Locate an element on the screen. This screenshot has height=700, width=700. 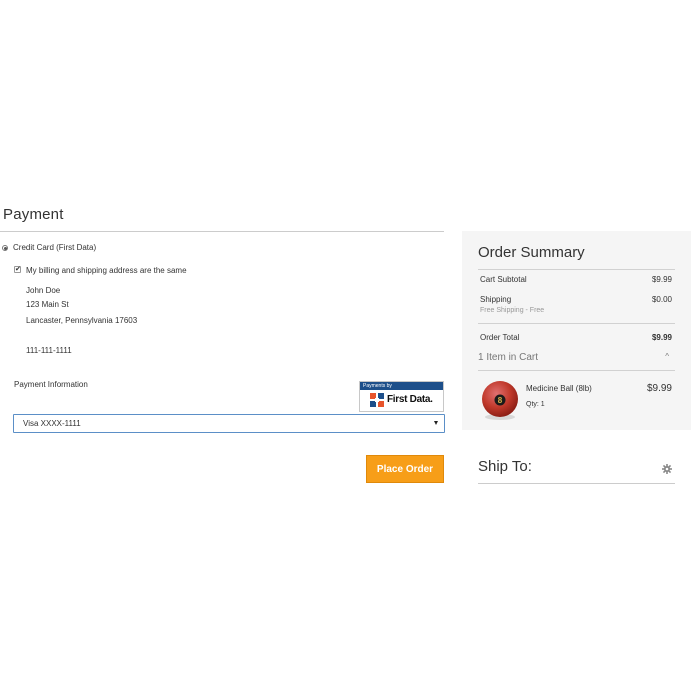
badge-header: Payments by is located at coordinates (401, 386).